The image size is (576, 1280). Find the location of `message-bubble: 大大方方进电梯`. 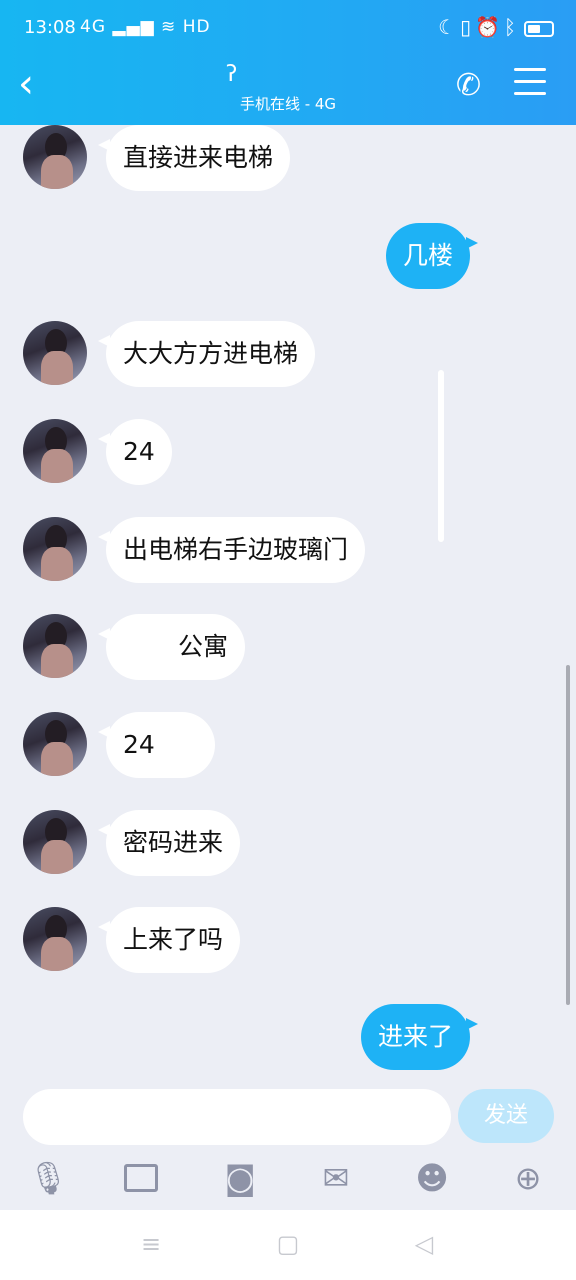

message-bubble: 大大方方进电梯 is located at coordinates (206, 354).